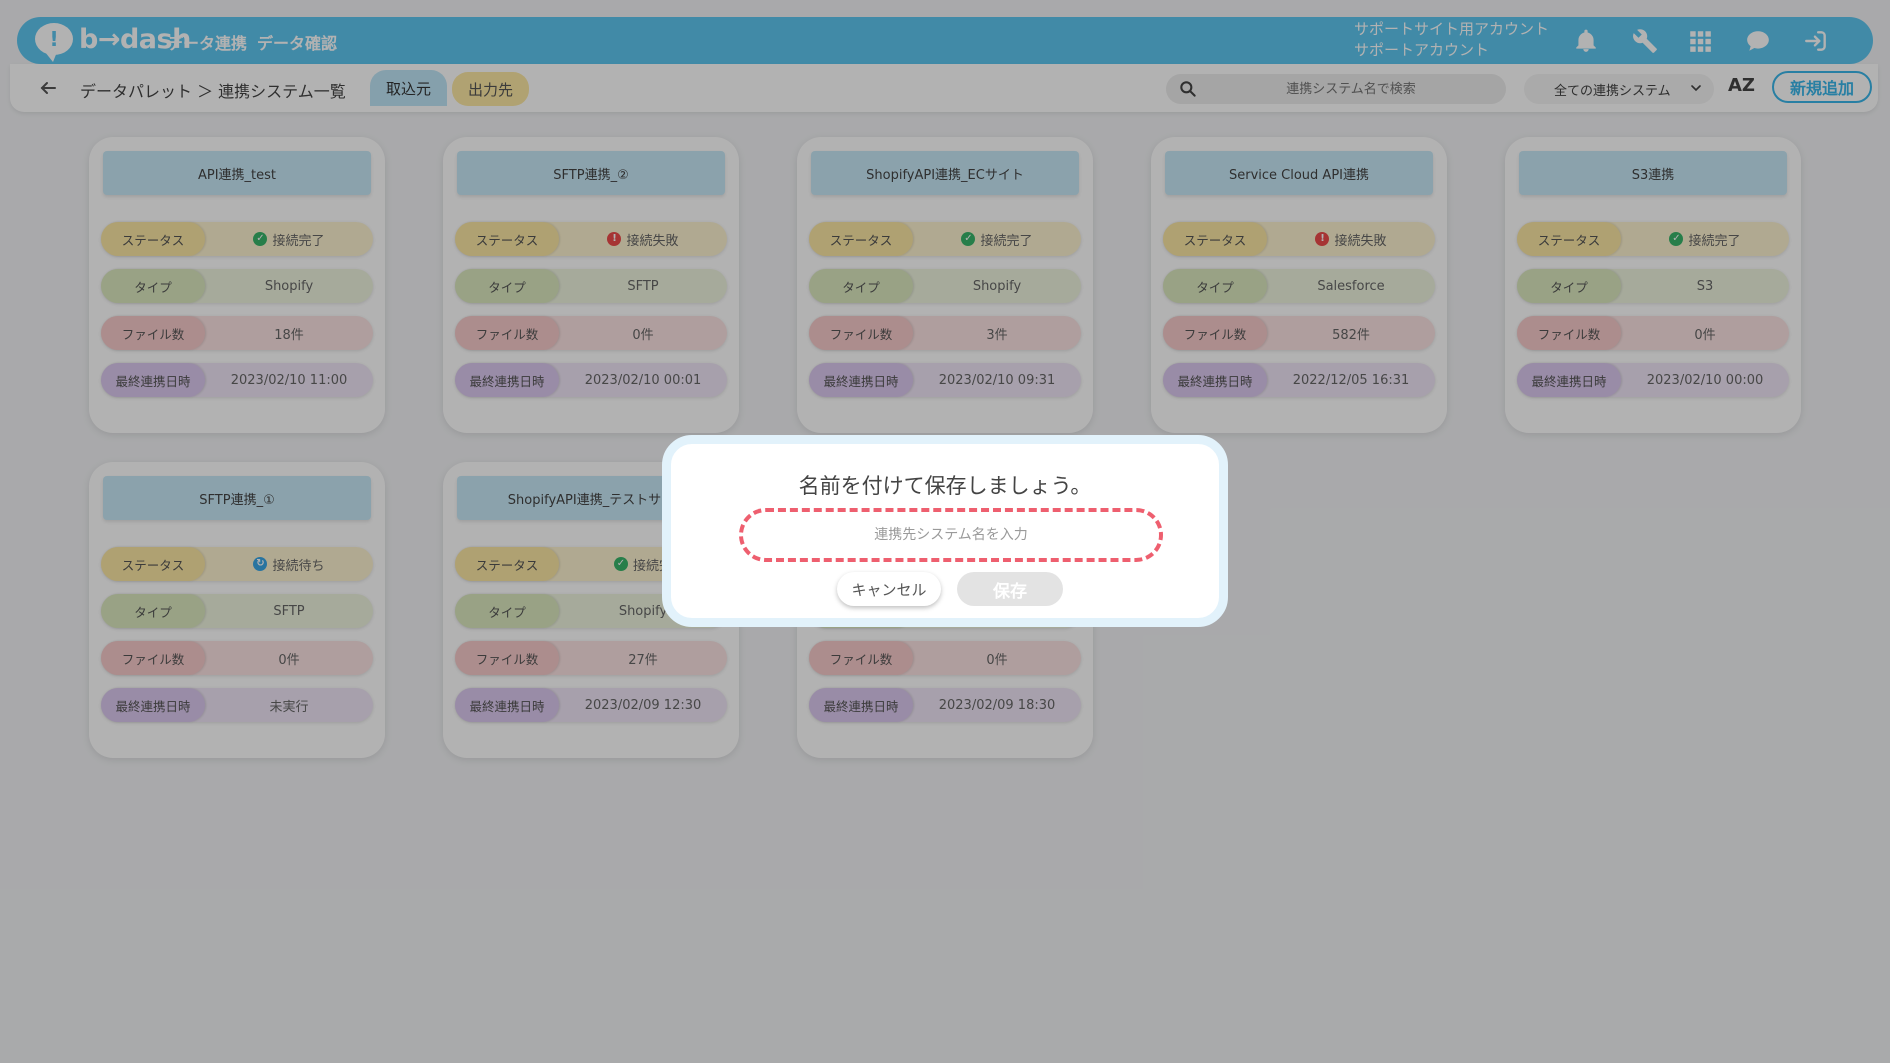 Image resolution: width=1890 pixels, height=1063 pixels. I want to click on save-button: 保存, so click(1010, 589).